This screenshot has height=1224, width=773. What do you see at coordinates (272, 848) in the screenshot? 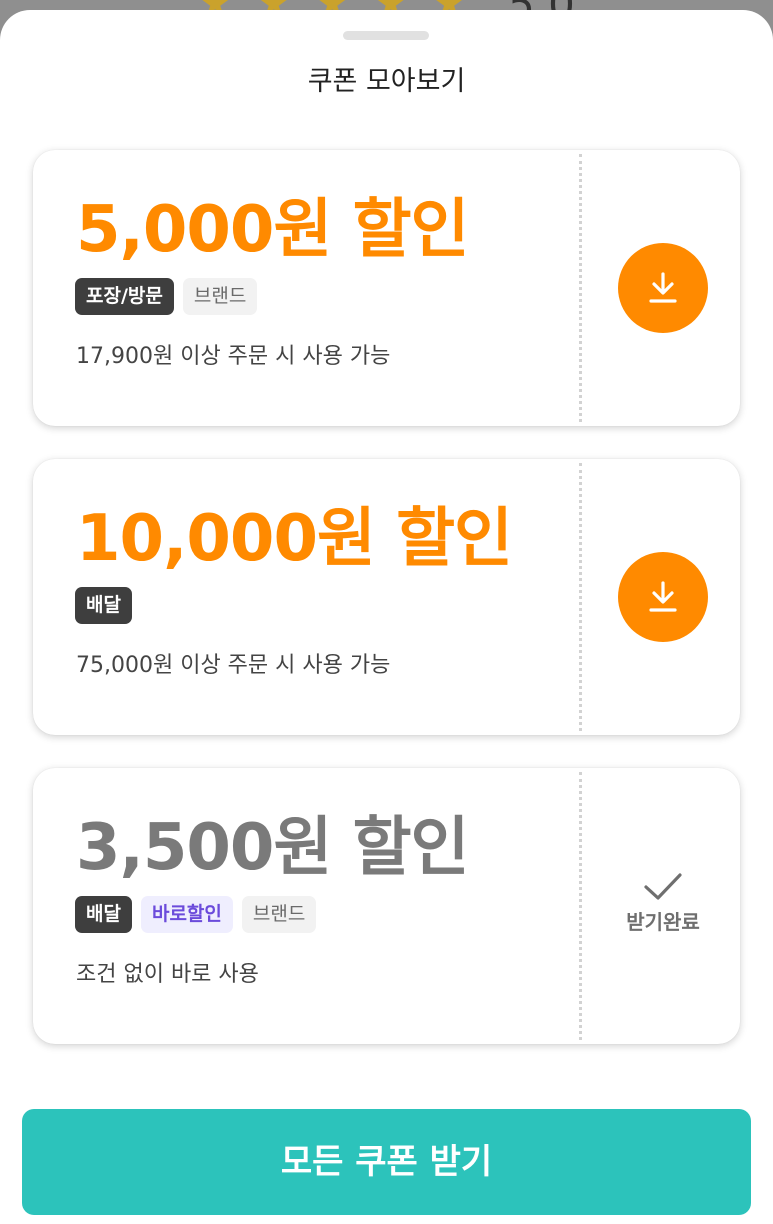
I see `coupon-amount: 3,500원 할인` at bounding box center [272, 848].